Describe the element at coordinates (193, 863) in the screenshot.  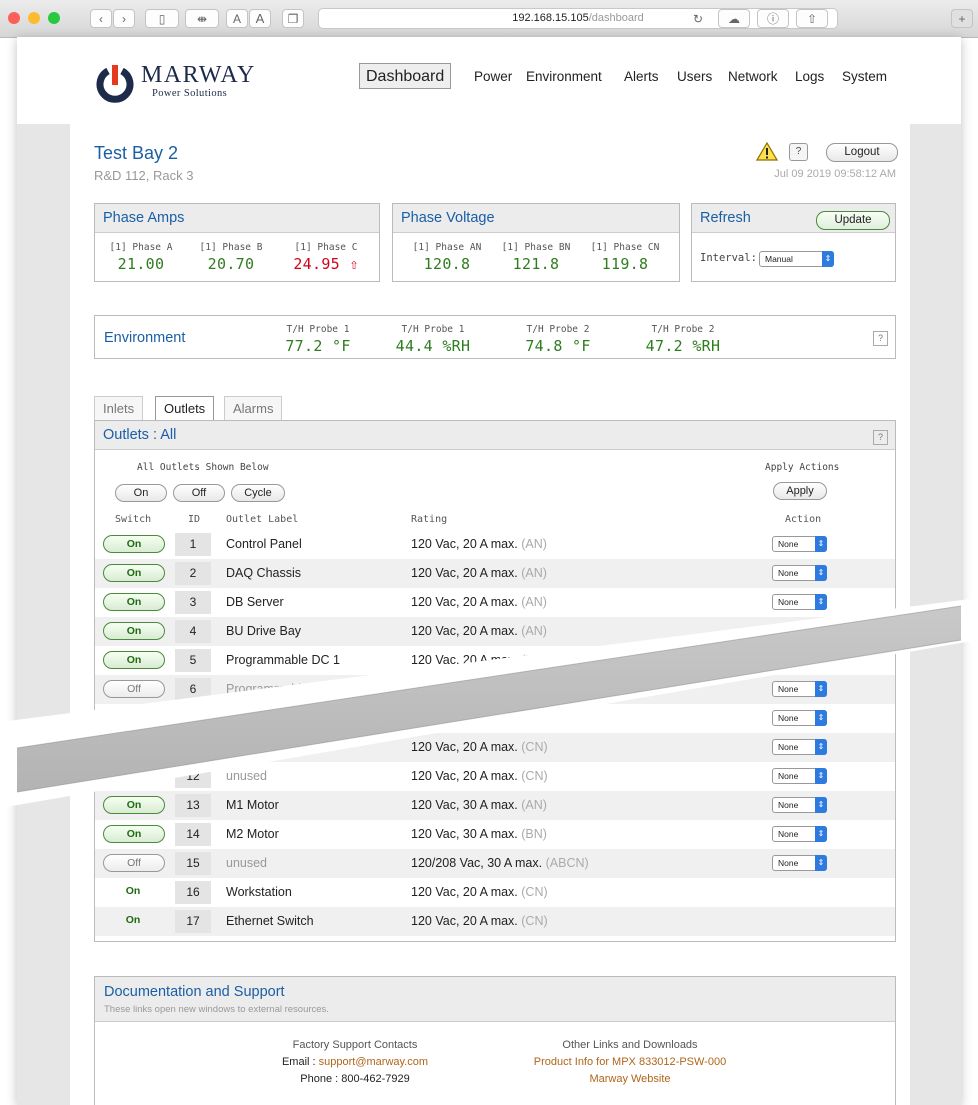
I see `outlet-id: 15` at that location.